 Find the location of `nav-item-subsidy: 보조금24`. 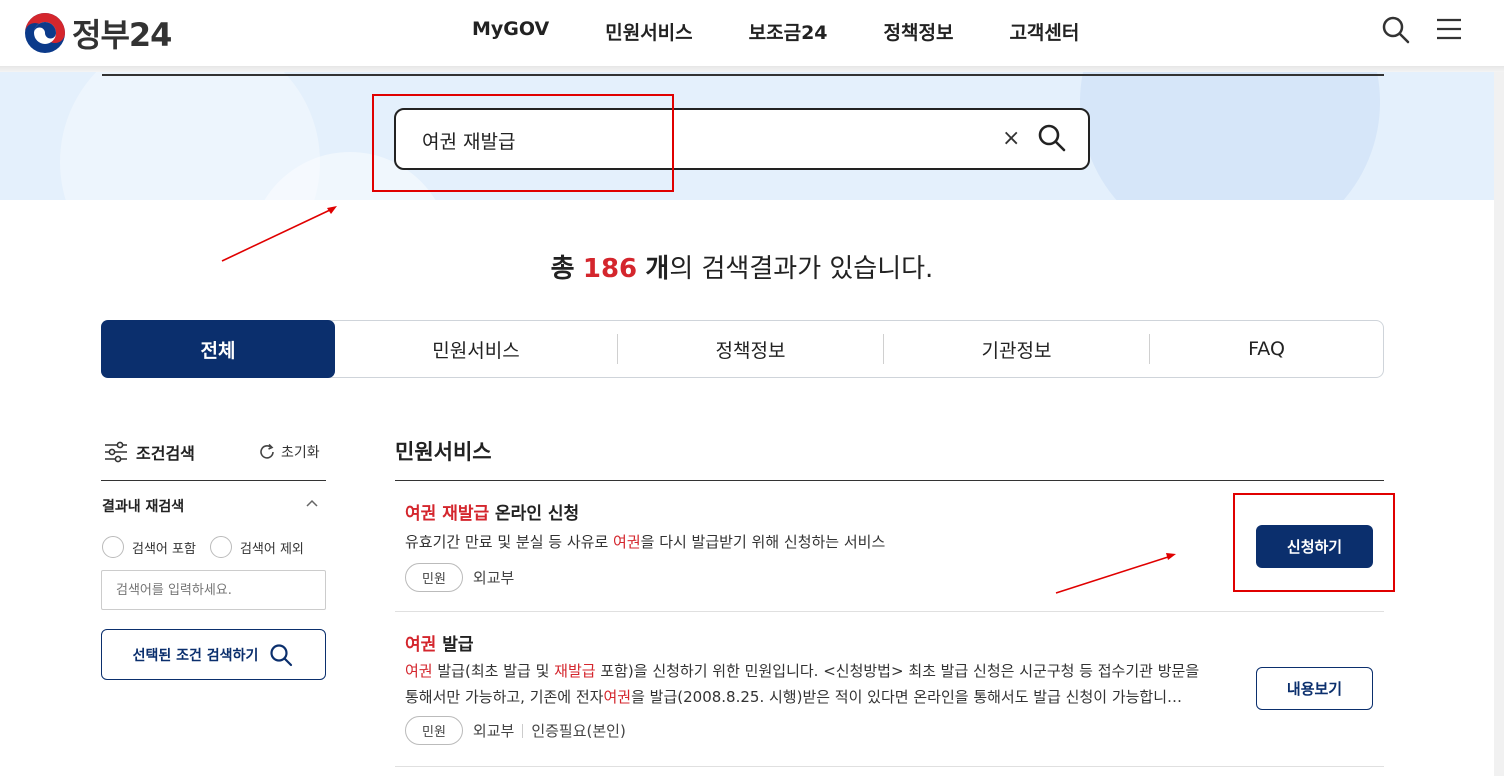

nav-item-subsidy: 보조금24 is located at coordinates (788, 31).